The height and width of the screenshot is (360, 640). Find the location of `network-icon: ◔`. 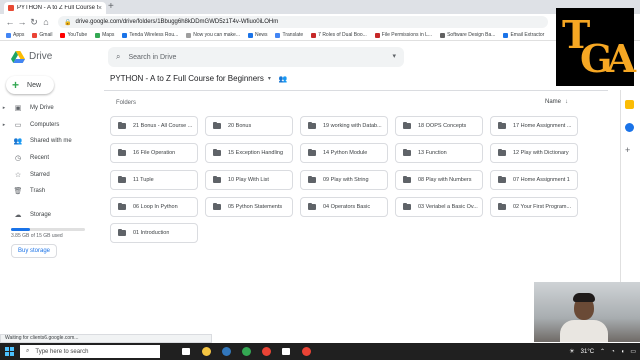

network-icon: ◔ is located at coordinates (613, 352).